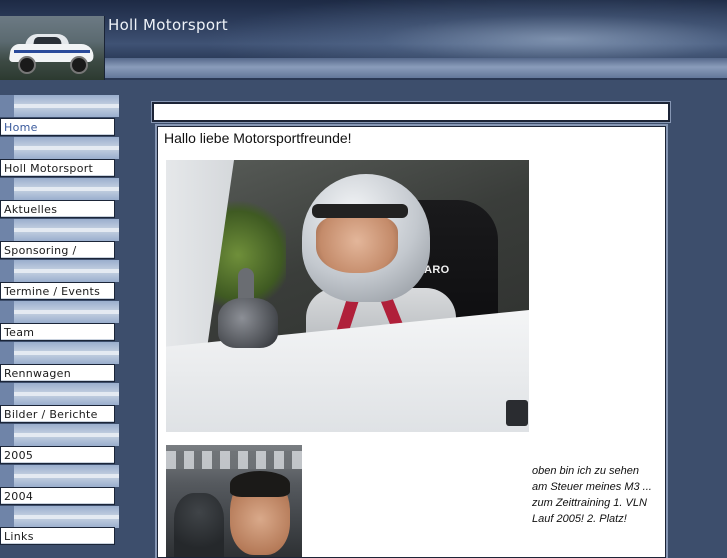  Describe the element at coordinates (357, 244) in the screenshot. I see `driver-face` at that location.